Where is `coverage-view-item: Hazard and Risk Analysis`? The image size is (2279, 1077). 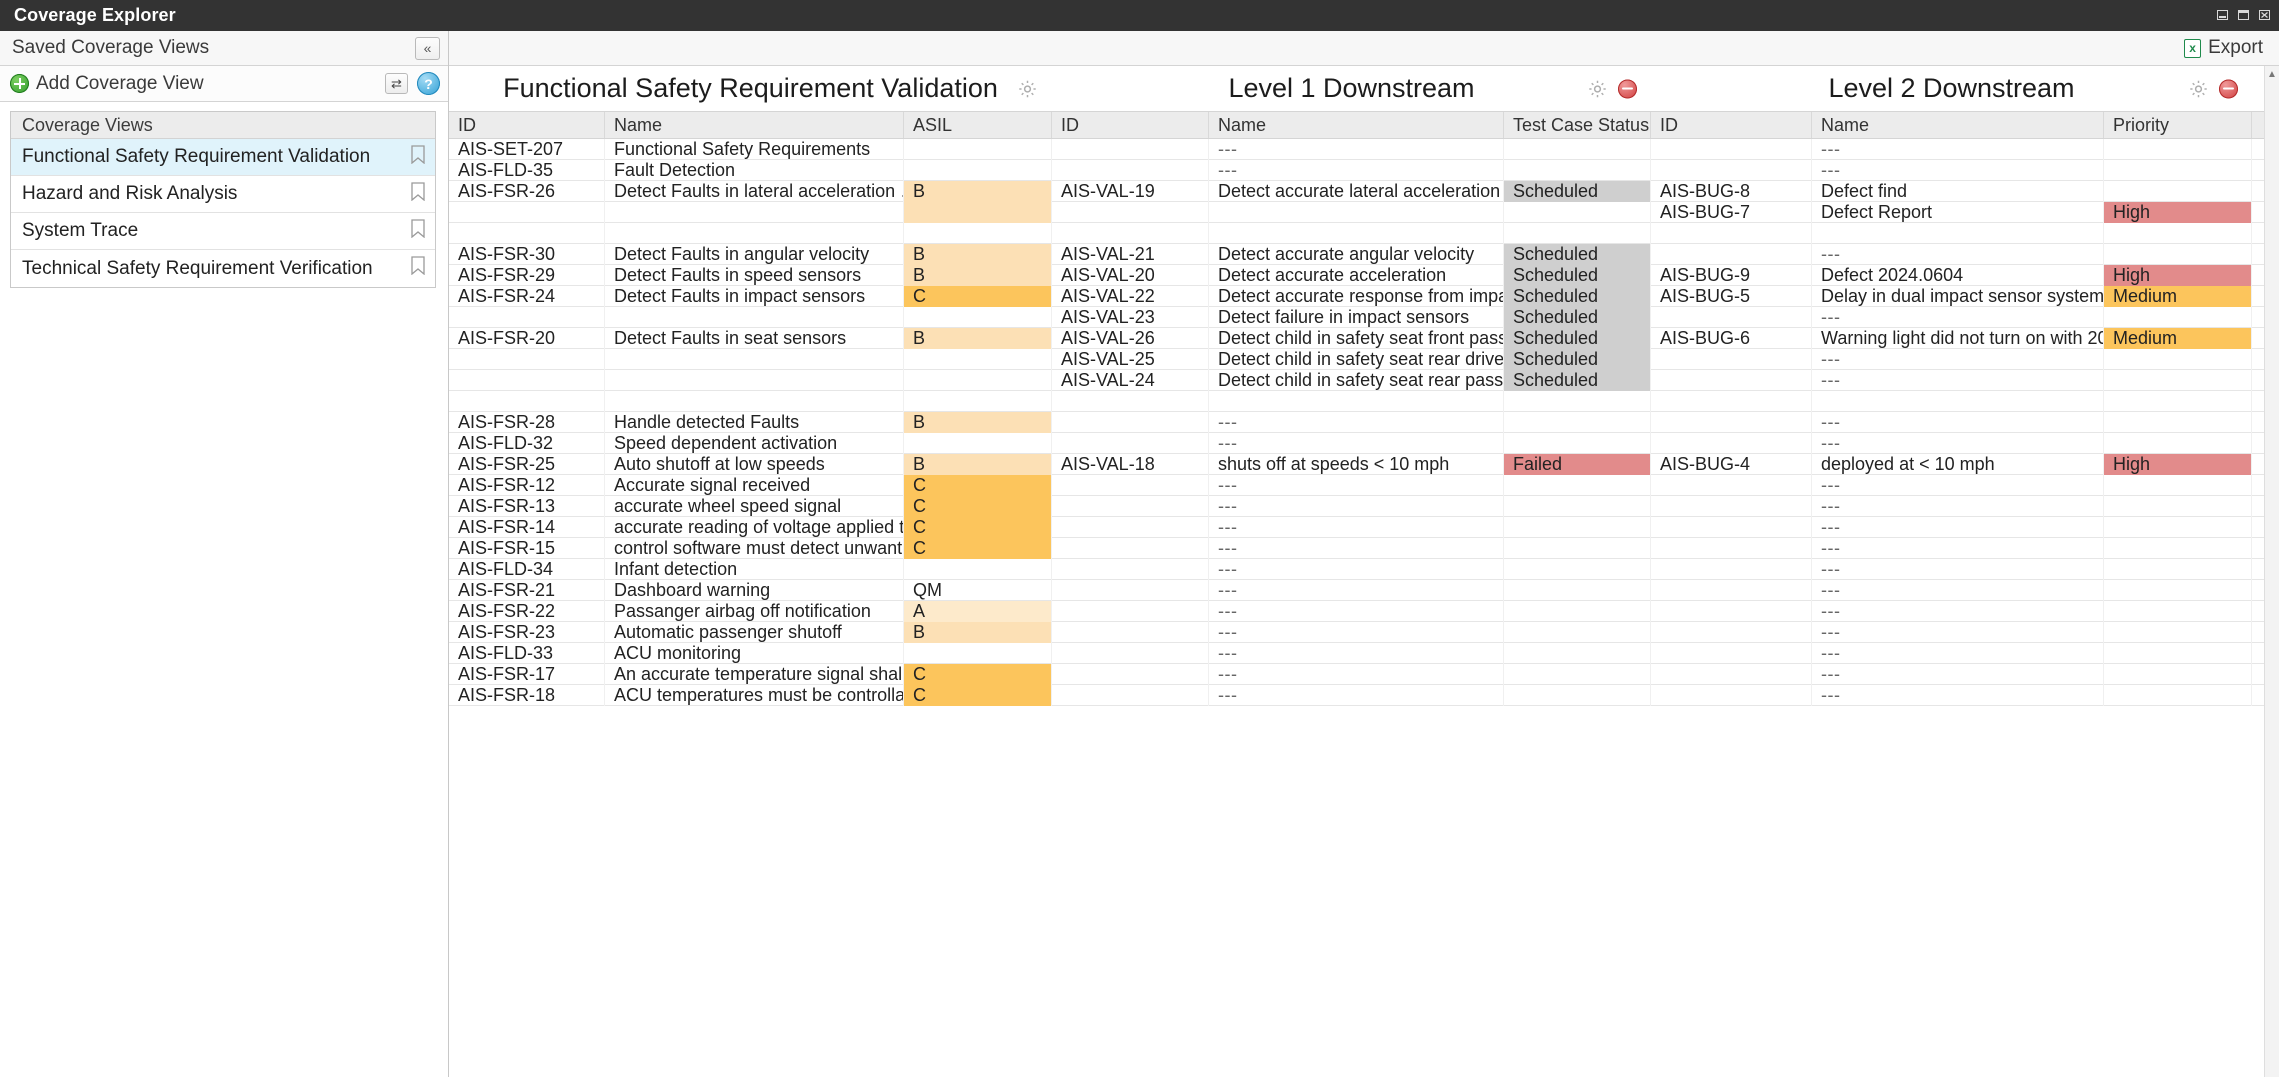
coverage-view-item: Hazard and Risk Analysis is located at coordinates (223, 194).